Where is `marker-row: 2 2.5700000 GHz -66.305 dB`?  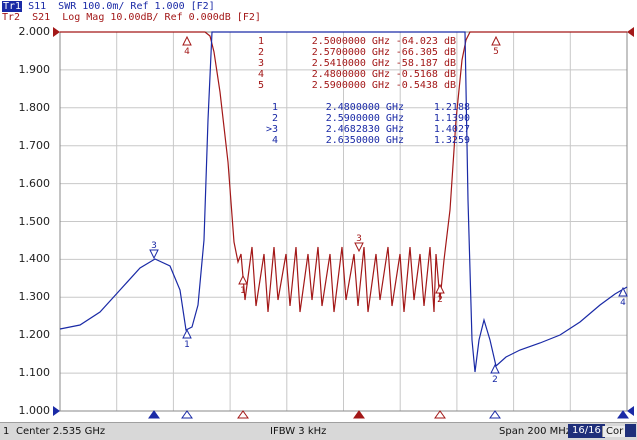
marker-row: 2 2.5700000 GHz -66.305 dB is located at coordinates (350, 52).